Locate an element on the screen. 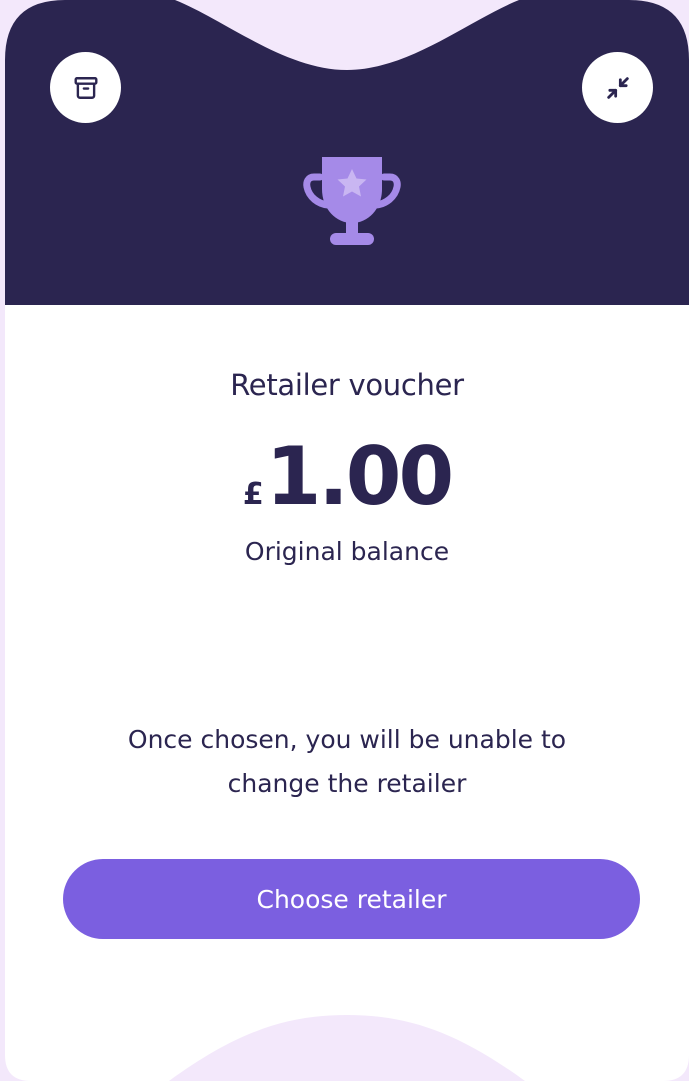  collapse-button is located at coordinates (617, 87).